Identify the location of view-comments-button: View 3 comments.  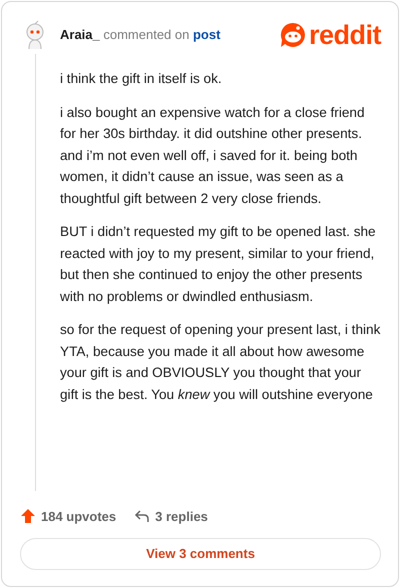
(200, 554).